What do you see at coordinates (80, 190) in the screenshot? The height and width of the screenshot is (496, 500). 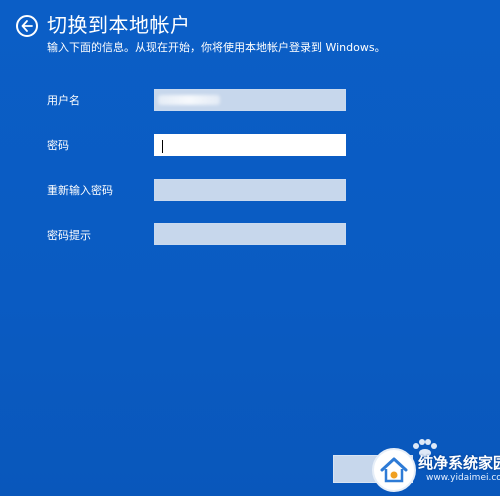 I see `reenter-password-label: 重新输入密码` at bounding box center [80, 190].